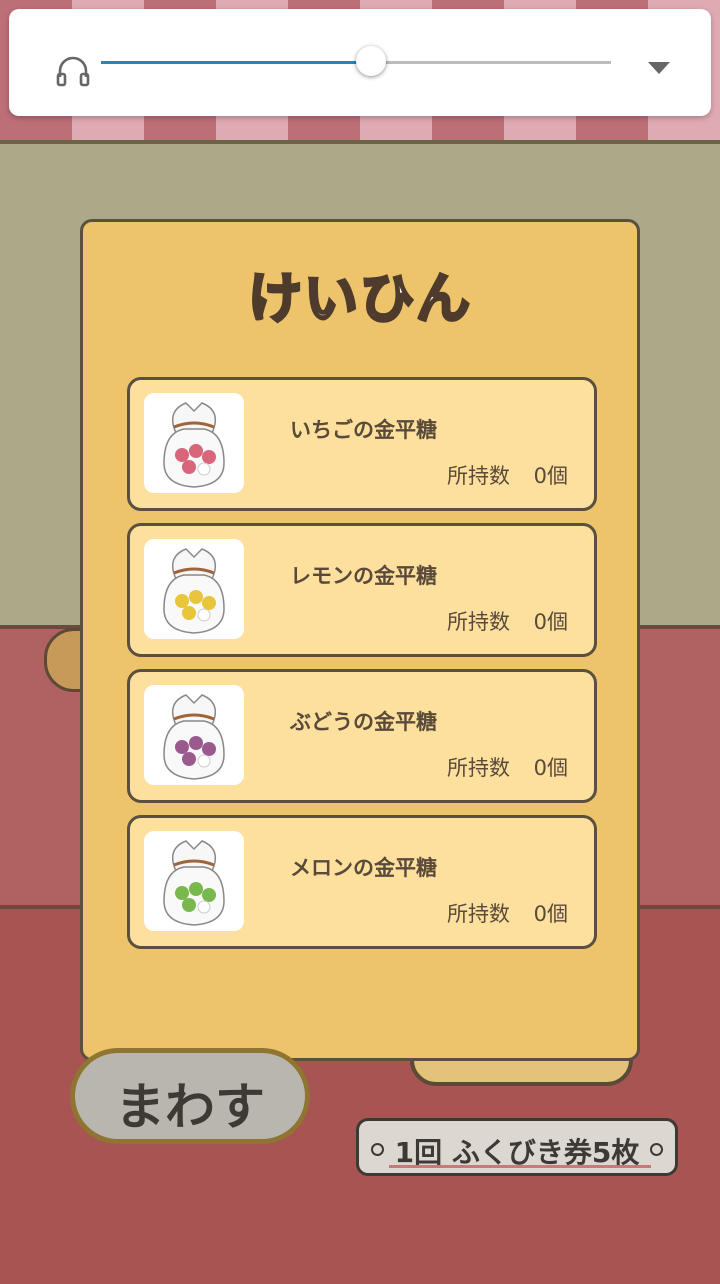 This screenshot has width=720, height=1284. Describe the element at coordinates (359, 299) in the screenshot. I see `dialog-title: けいひん` at that location.